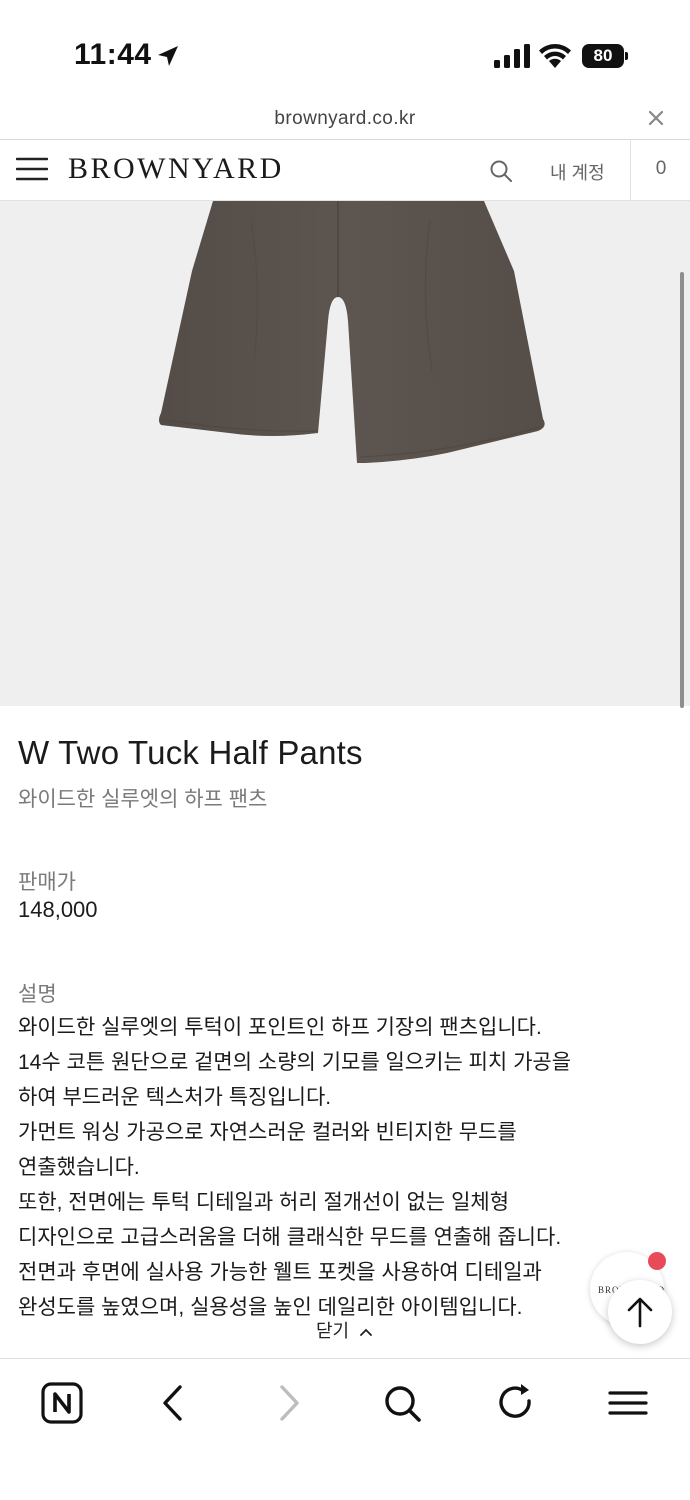 The width and height of the screenshot is (690, 1500). I want to click on url-domain: brownyard.co.kr, so click(345, 119).